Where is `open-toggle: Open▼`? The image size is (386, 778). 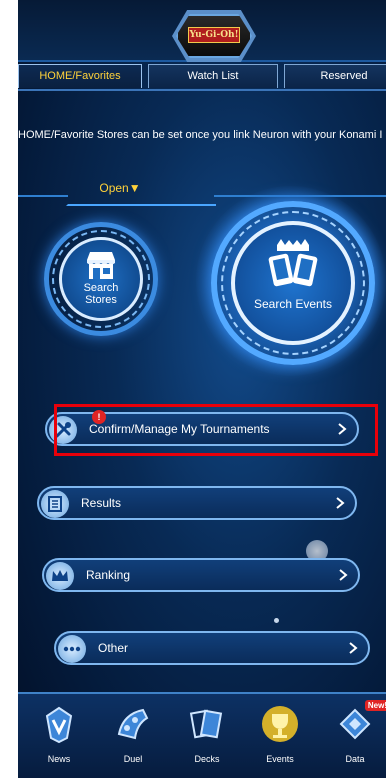 open-toggle: Open▼ is located at coordinates (120, 188).